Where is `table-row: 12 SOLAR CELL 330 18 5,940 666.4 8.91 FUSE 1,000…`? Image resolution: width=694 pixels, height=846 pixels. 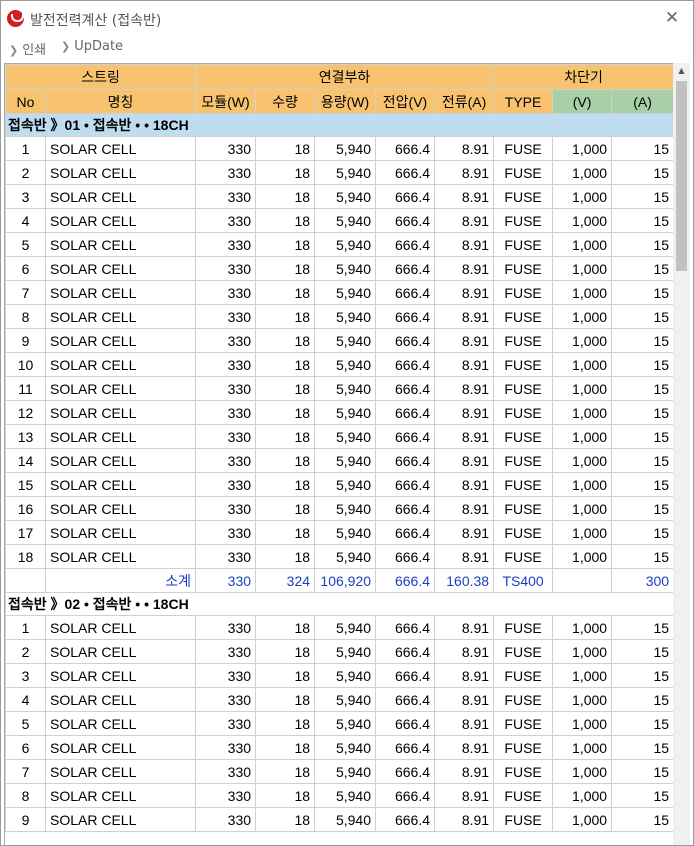
table-row: 12 SOLAR CELL 330 18 5,940 666.4 8.91 FUSE 1,000… is located at coordinates (339, 412).